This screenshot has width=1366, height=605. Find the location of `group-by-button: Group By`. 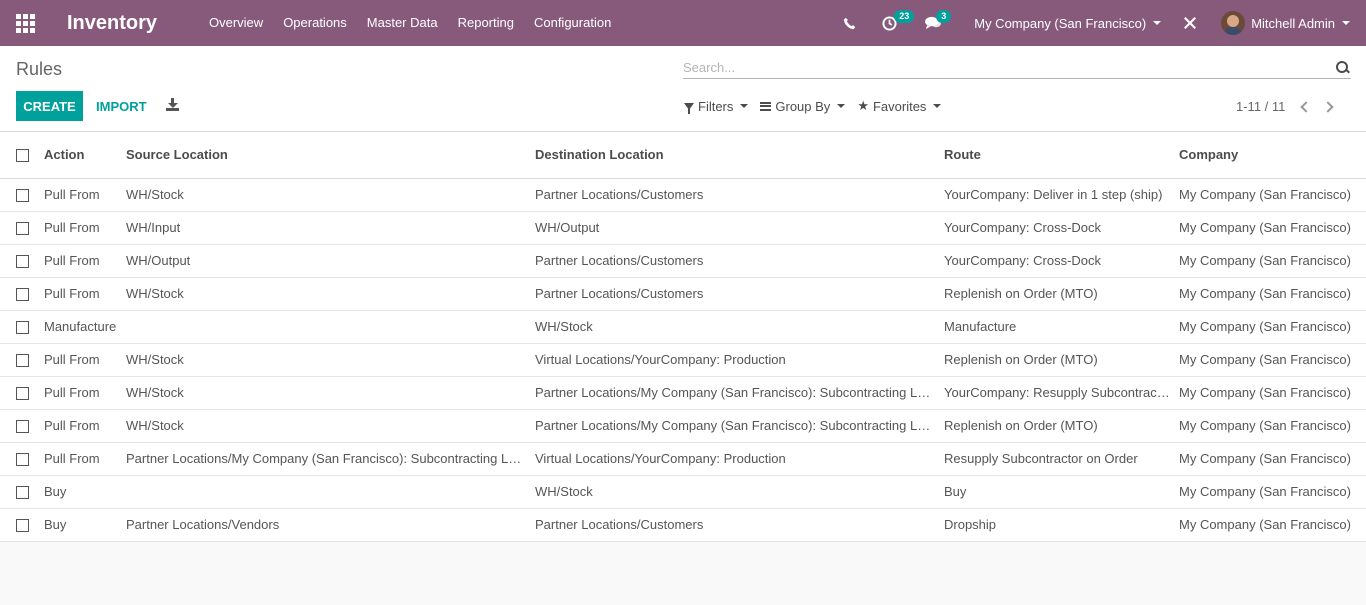

group-by-button: Group By is located at coordinates (803, 106).